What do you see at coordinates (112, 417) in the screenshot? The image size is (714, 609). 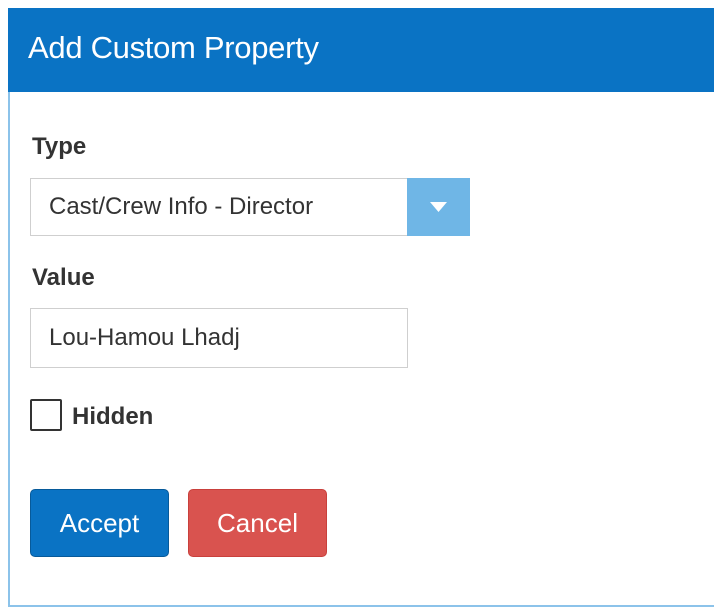 I see `hidden-label: Hidden` at bounding box center [112, 417].